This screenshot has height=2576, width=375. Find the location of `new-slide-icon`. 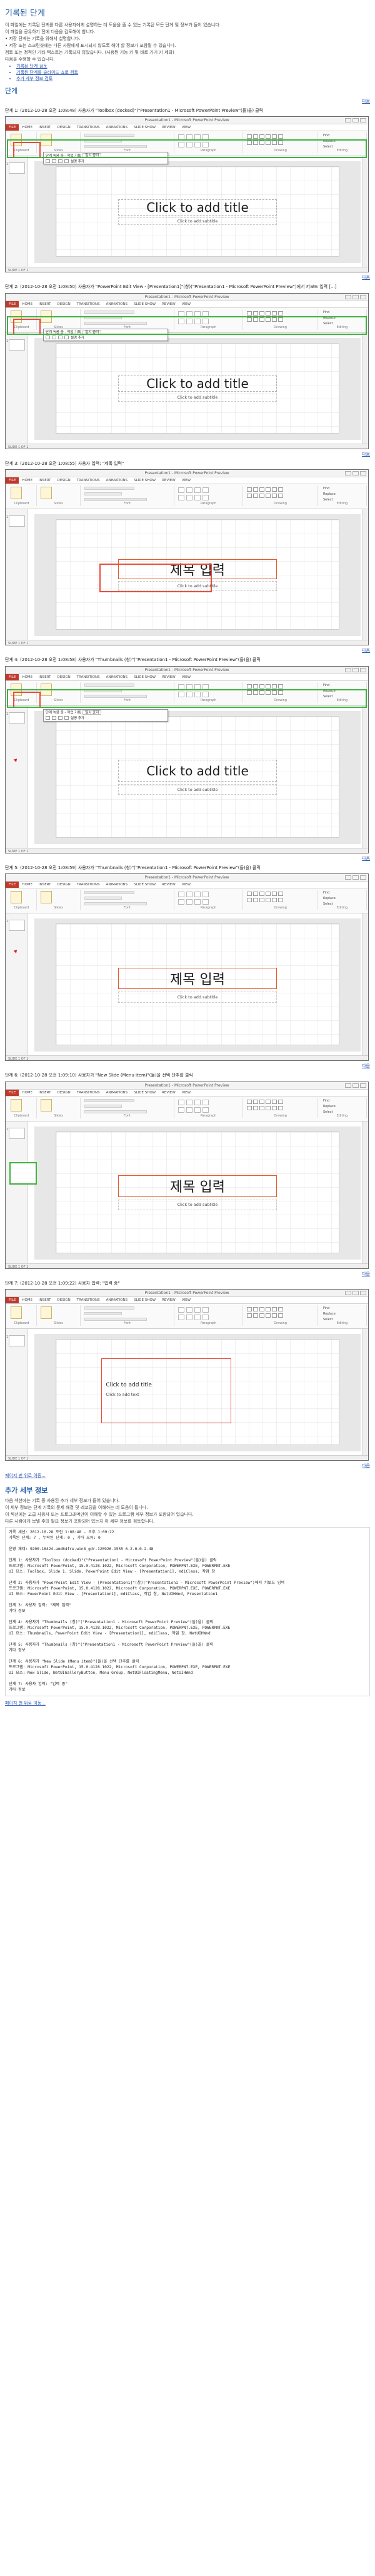

new-slide-icon is located at coordinates (46, 493).